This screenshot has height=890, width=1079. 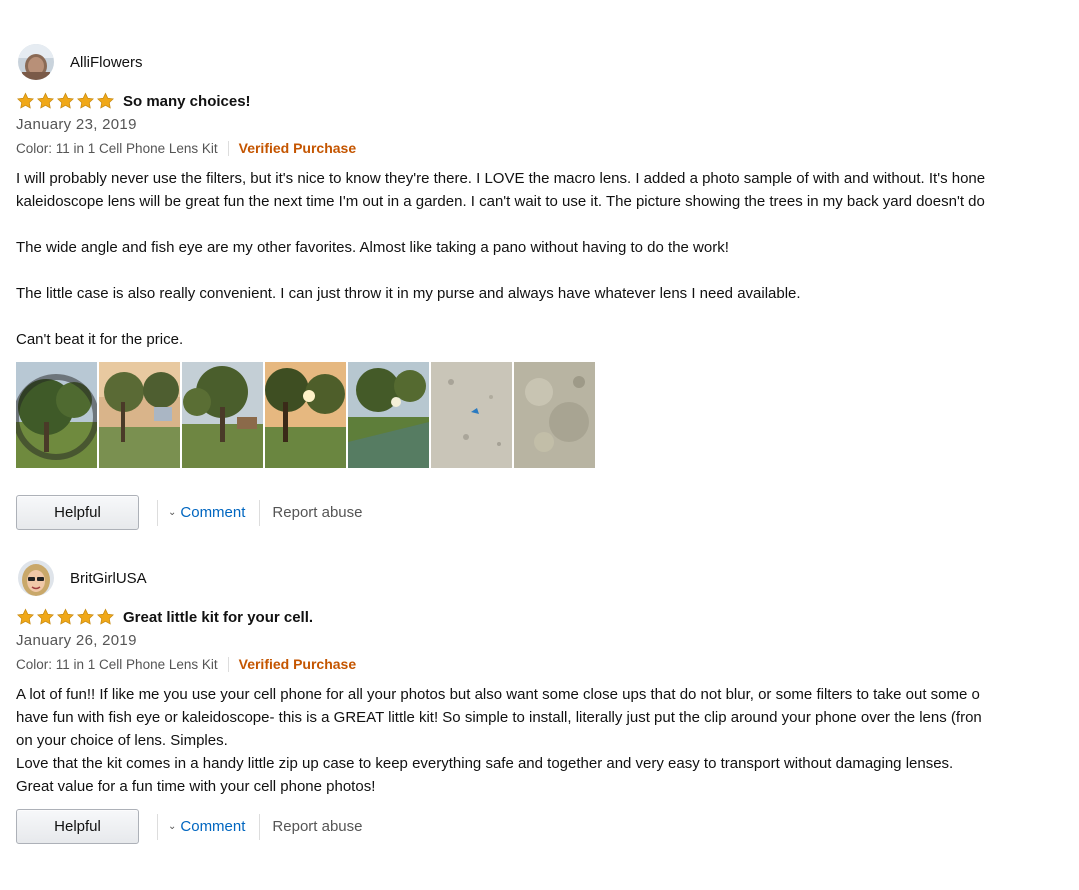 I want to click on review-text-line: Can't beat it for the price., so click(x=100, y=339).